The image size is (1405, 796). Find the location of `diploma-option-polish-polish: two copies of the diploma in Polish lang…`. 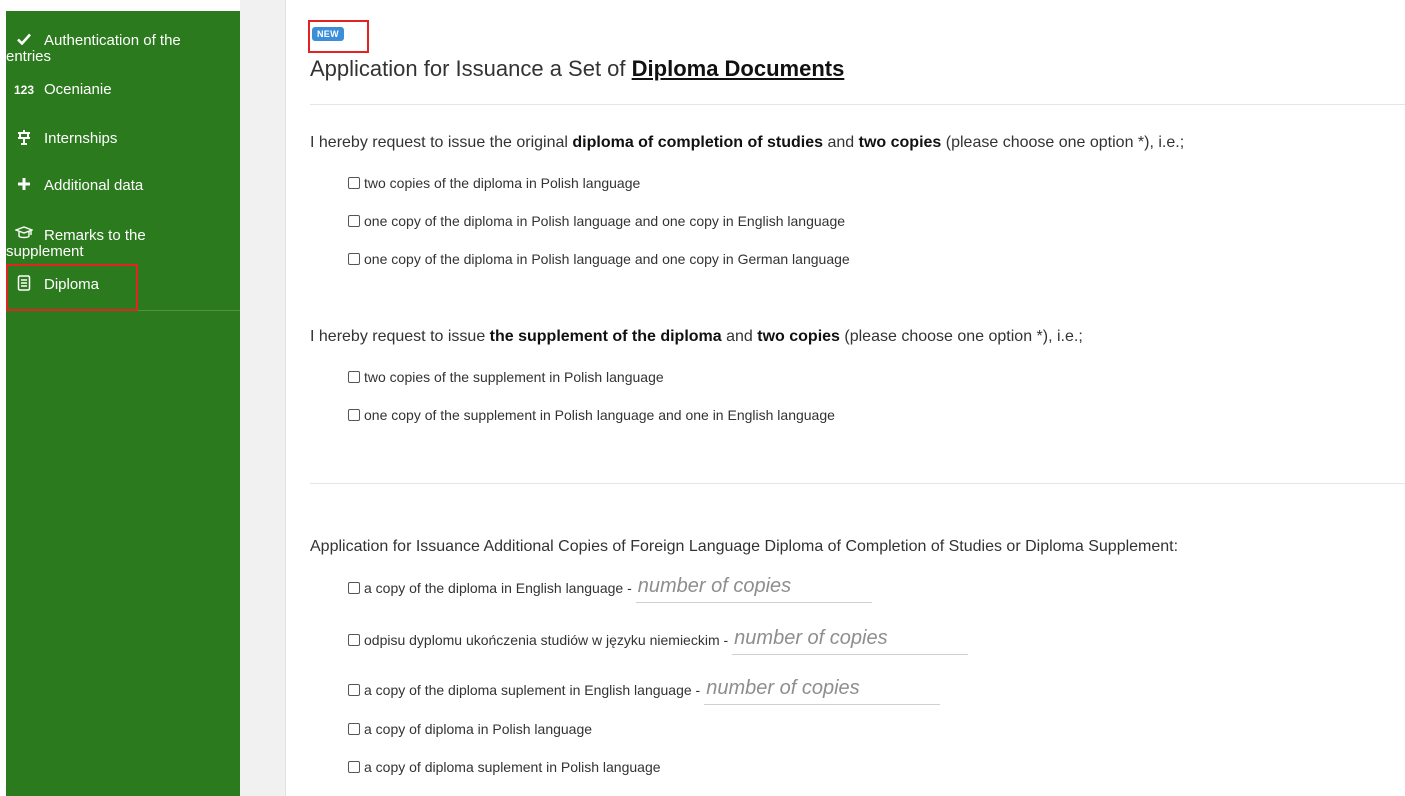

diploma-option-polish-polish: two copies of the diploma in Polish lang… is located at coordinates (494, 183).